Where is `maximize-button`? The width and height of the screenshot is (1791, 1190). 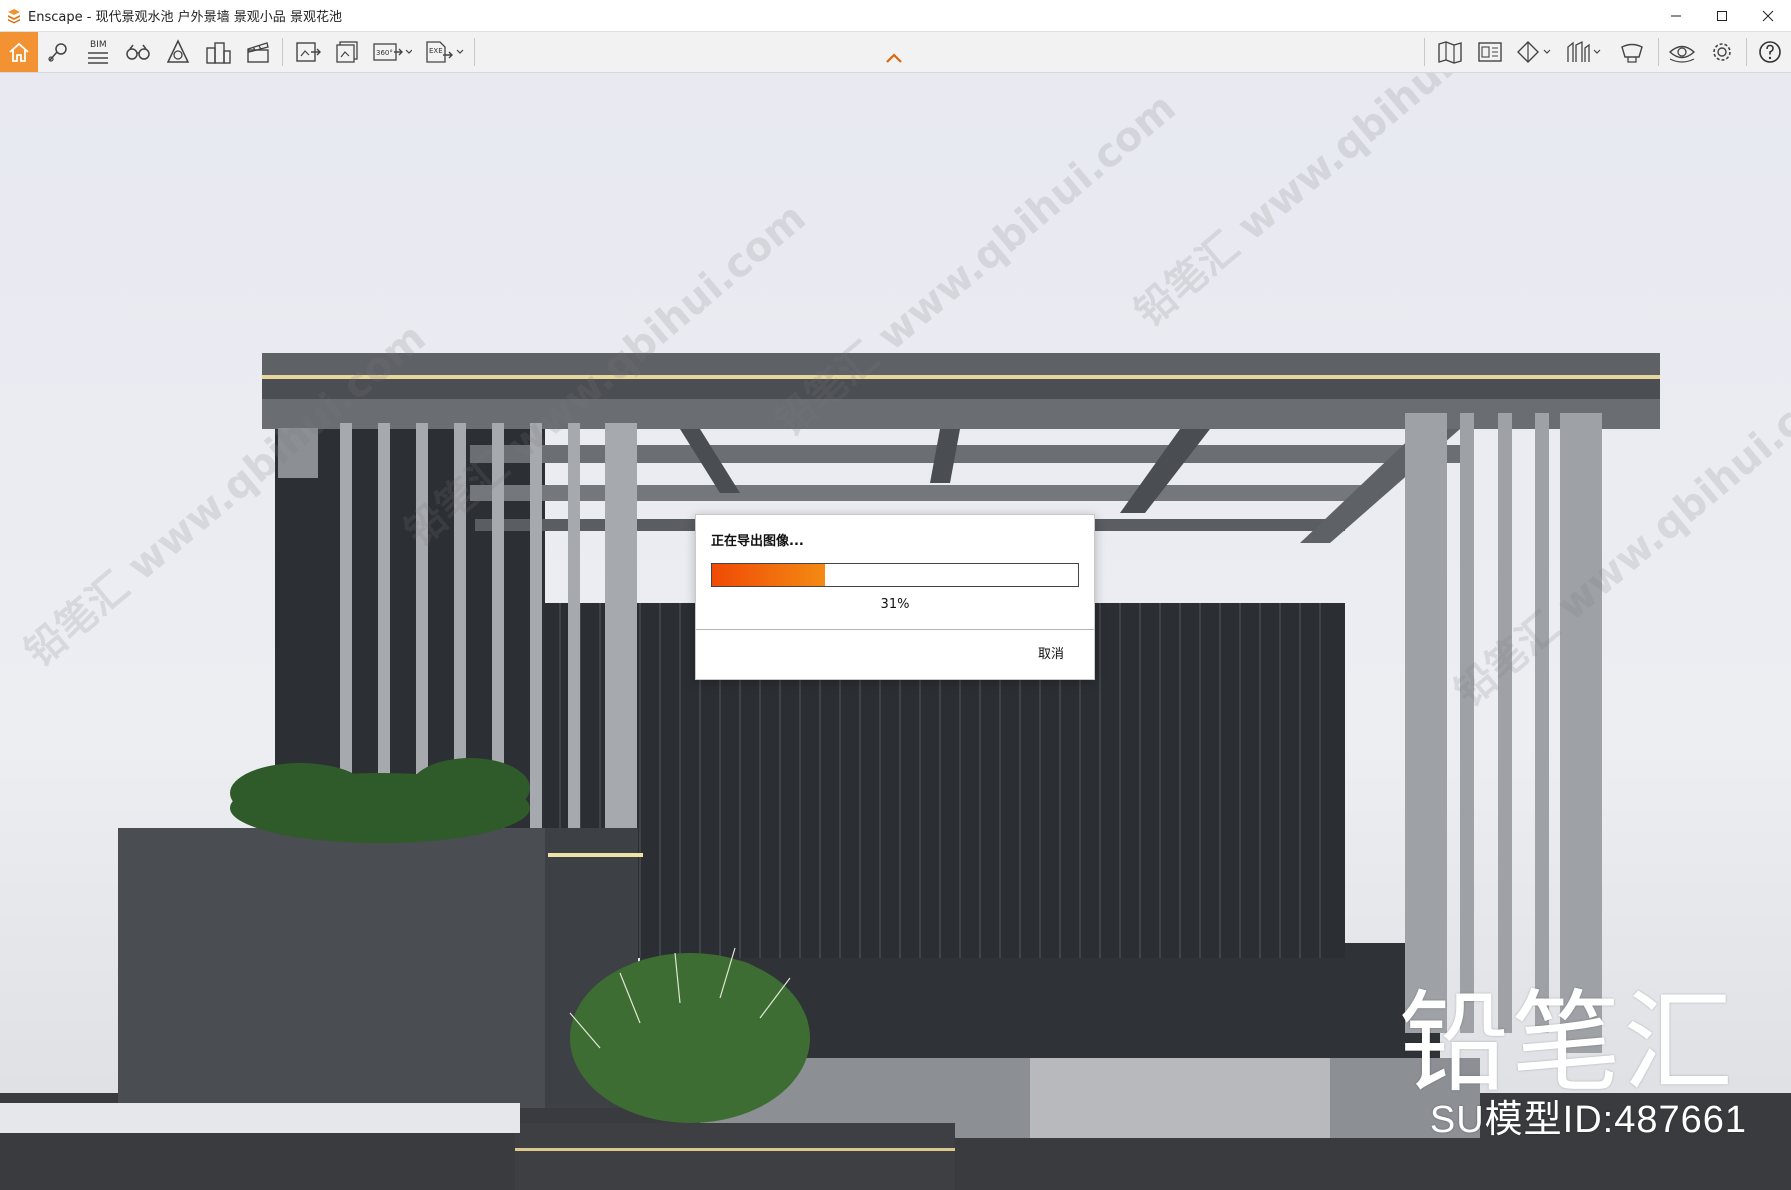
maximize-button is located at coordinates (1722, 15).